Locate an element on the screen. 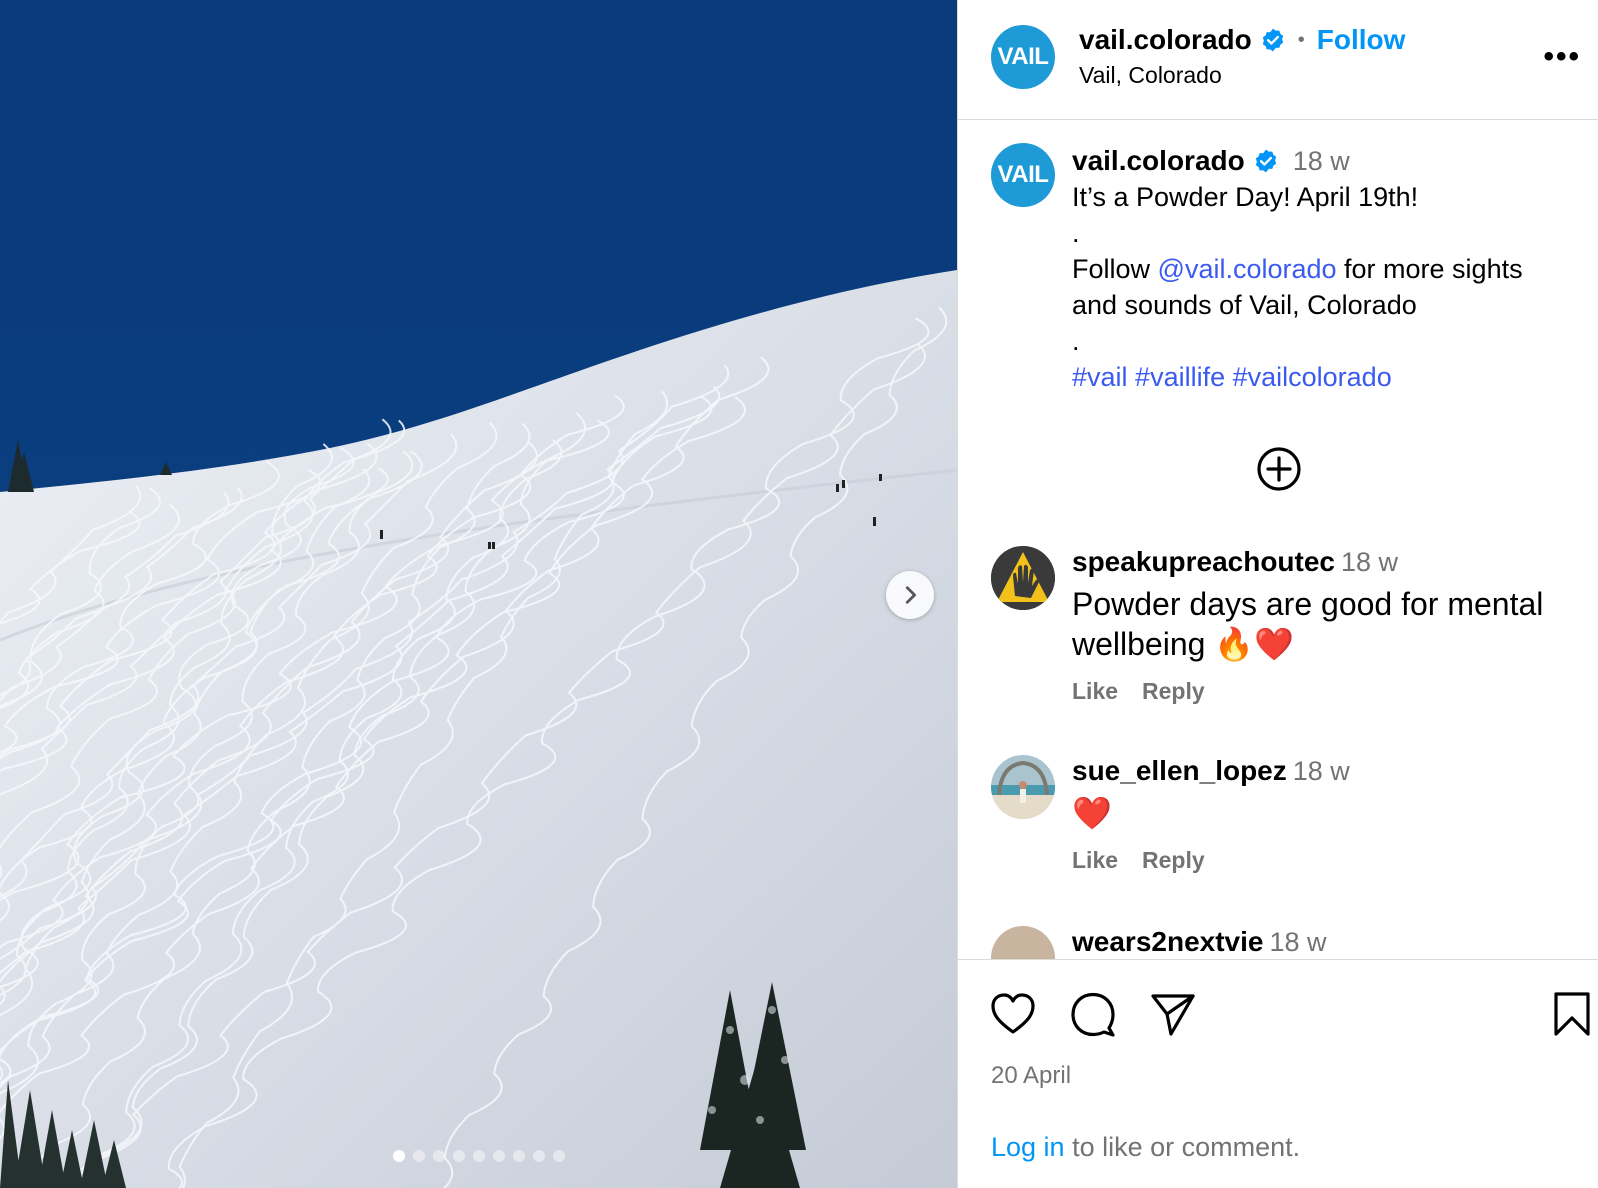  post-date: 20 April is located at coordinates (1031, 1076).